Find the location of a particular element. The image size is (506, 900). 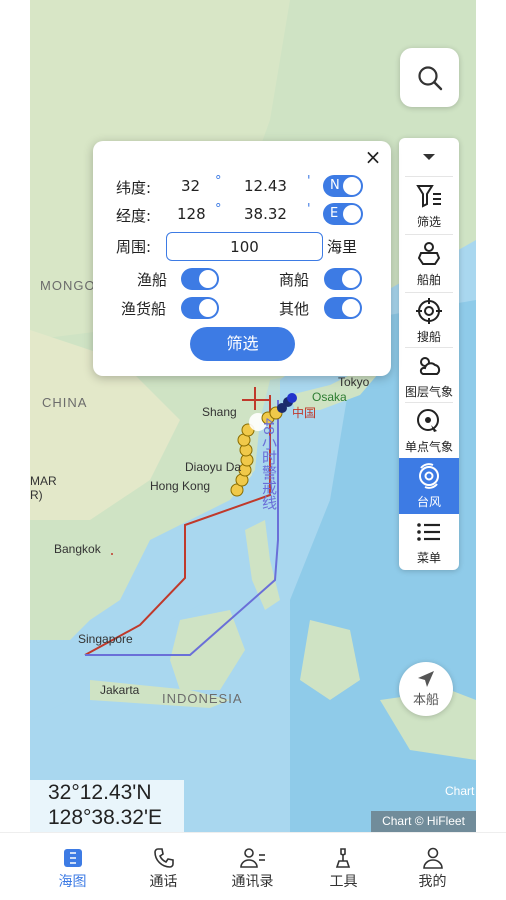

toolbar-menu: 菜单 is located at coordinates (429, 542).